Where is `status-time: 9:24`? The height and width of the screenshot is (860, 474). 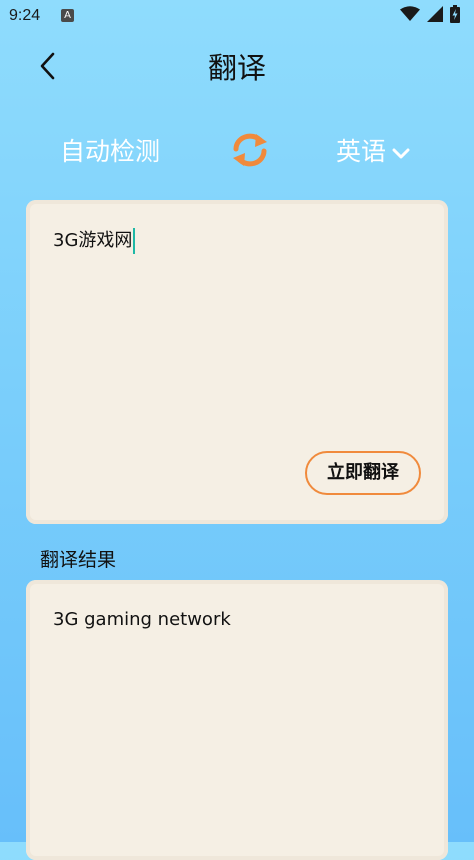
status-time: 9:24 is located at coordinates (25, 15).